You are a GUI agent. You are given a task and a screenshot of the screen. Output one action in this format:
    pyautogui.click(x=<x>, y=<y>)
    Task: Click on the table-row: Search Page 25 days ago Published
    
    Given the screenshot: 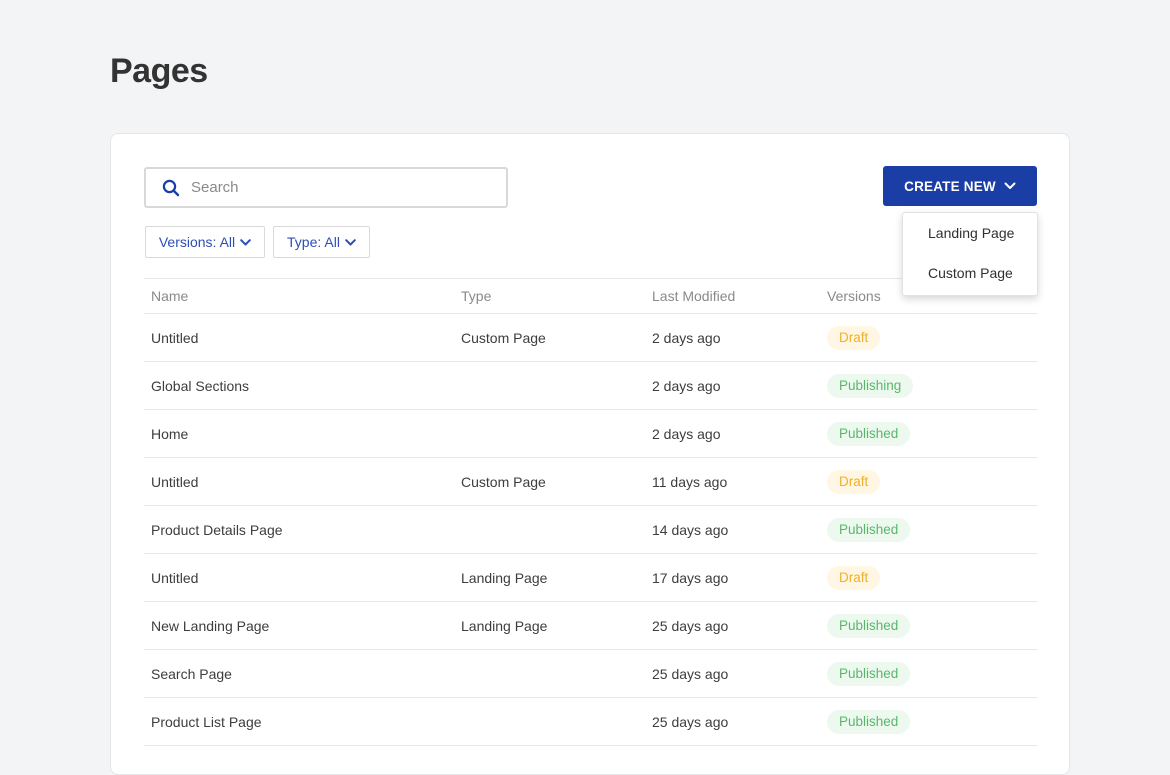 What is the action you would take?
    pyautogui.click(x=590, y=674)
    